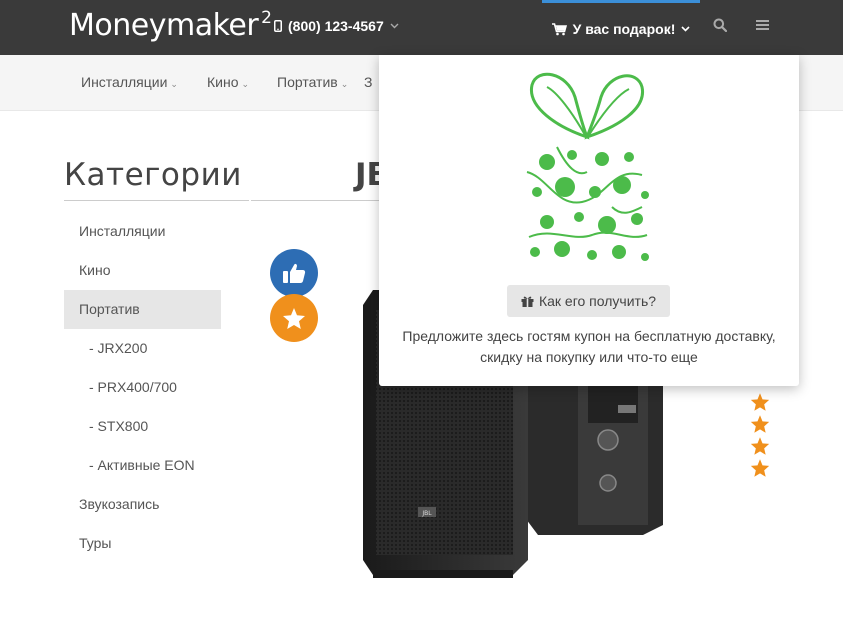  Describe the element at coordinates (124, 82) in the screenshot. I see `nav-item-label: Инсталляции` at that location.